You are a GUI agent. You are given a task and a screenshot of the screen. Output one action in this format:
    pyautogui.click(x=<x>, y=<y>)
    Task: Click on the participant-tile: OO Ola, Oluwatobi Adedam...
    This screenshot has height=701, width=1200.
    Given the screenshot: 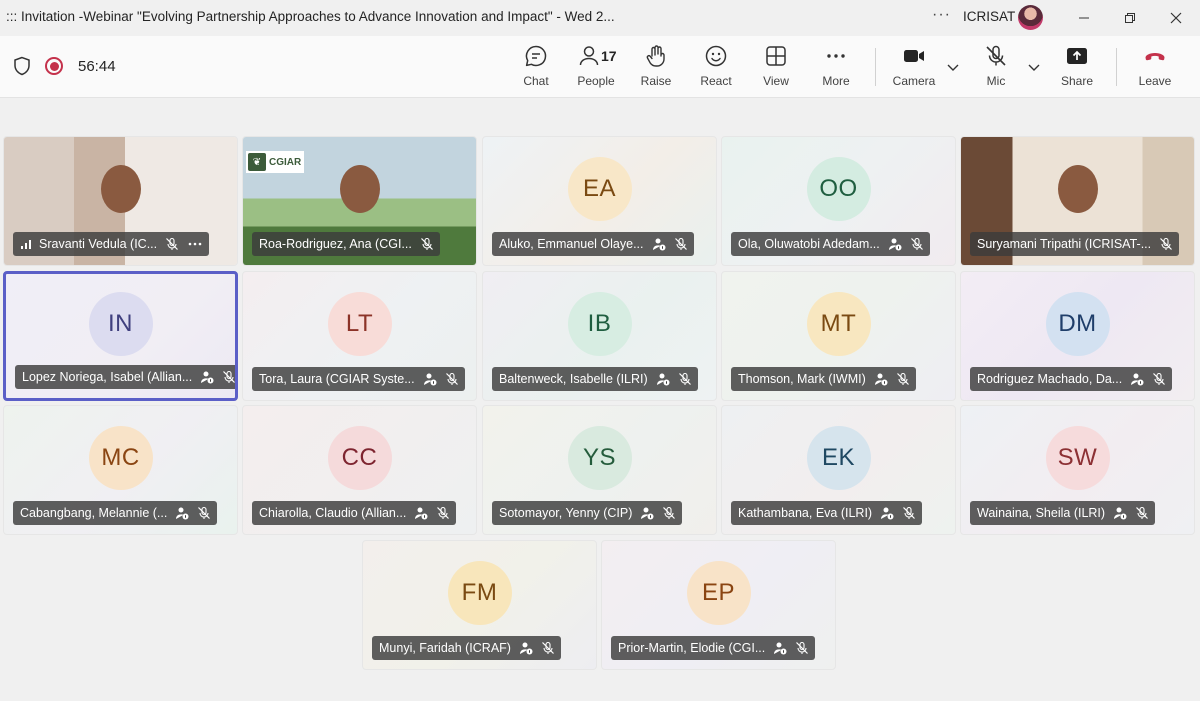 What is the action you would take?
    pyautogui.click(x=838, y=201)
    